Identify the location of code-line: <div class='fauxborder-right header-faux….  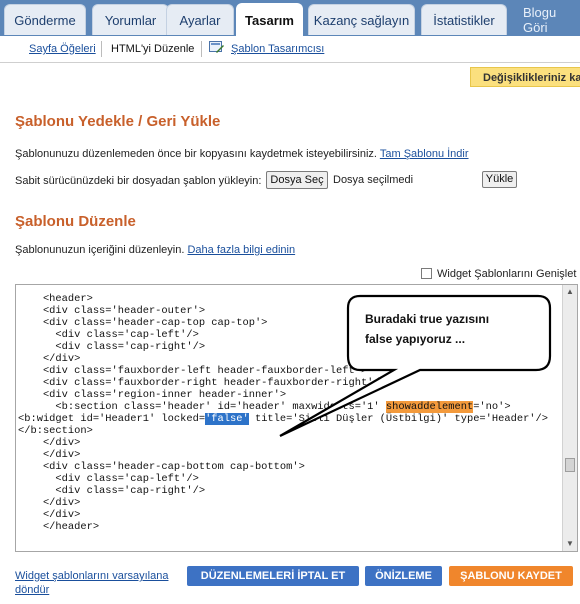
(202, 383).